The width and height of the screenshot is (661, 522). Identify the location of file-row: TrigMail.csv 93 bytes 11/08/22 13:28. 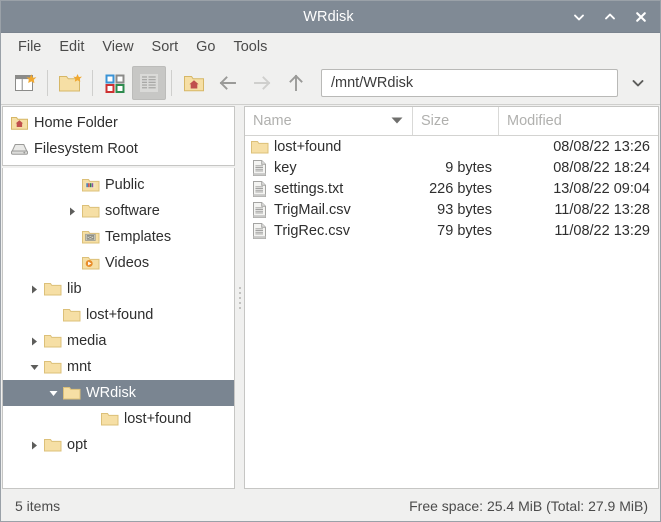
(451, 209).